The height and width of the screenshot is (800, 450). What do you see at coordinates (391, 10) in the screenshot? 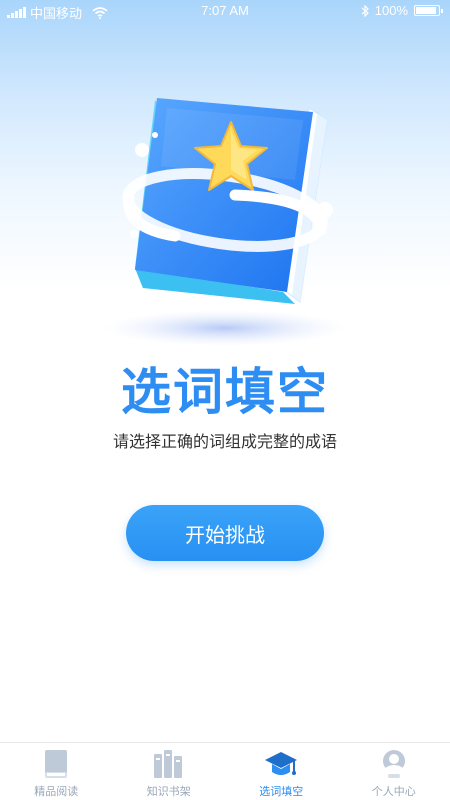
I see `battery-percent: 100%` at bounding box center [391, 10].